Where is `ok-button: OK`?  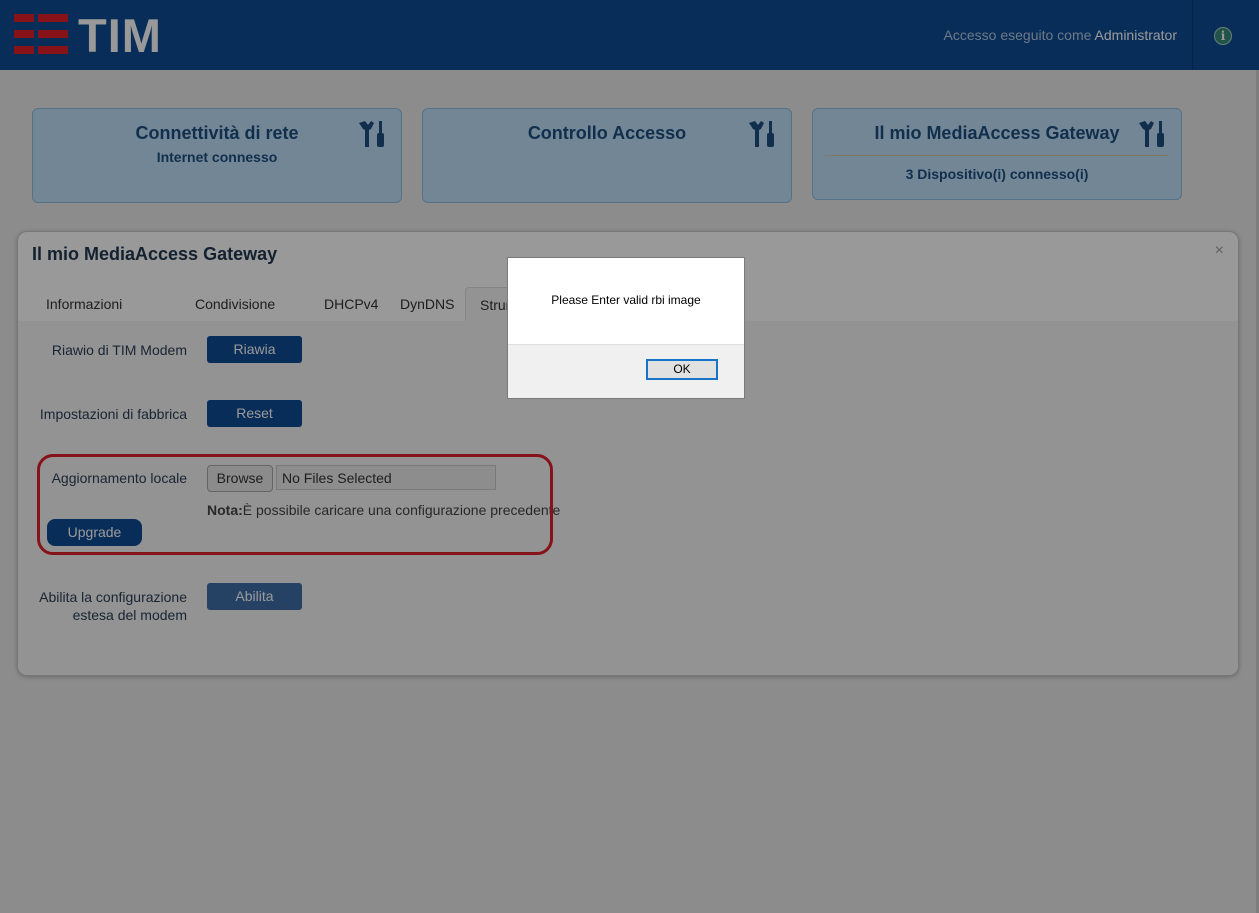 ok-button: OK is located at coordinates (682, 369).